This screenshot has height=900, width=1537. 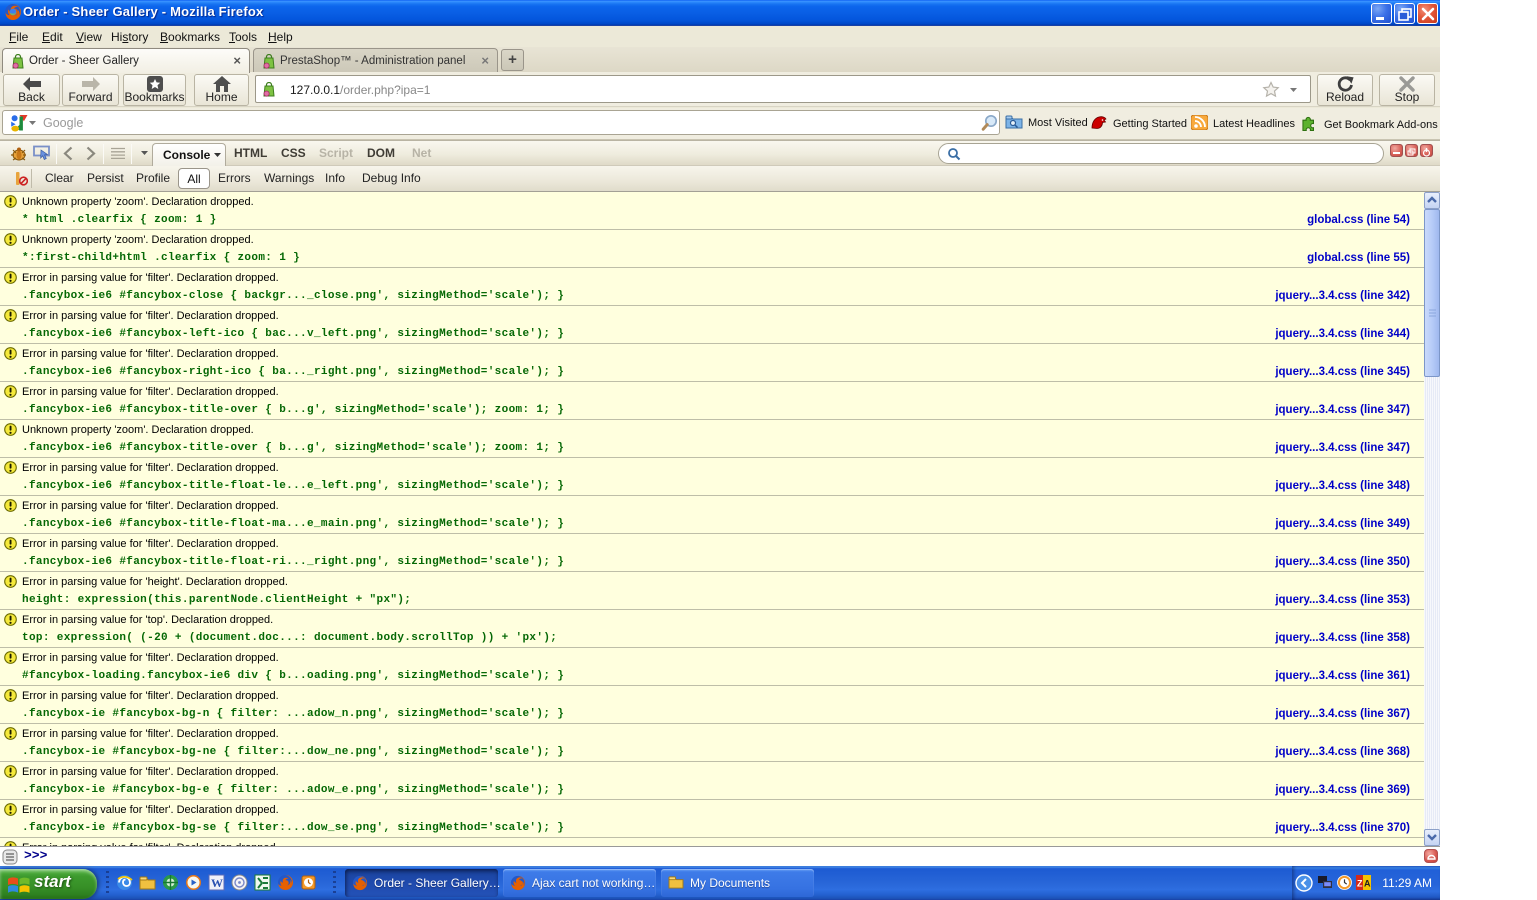 I want to click on svg-text: A, so click(x=1367, y=884).